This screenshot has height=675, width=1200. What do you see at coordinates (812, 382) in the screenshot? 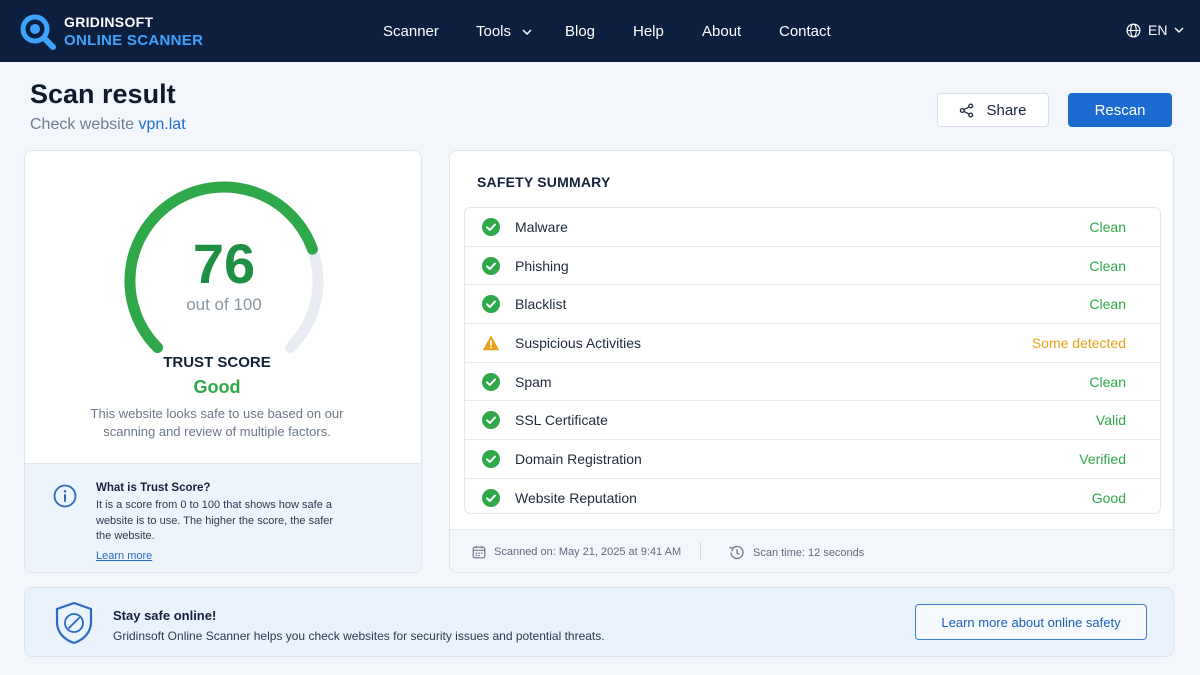
I see `summary-row: Spam Clean` at bounding box center [812, 382].